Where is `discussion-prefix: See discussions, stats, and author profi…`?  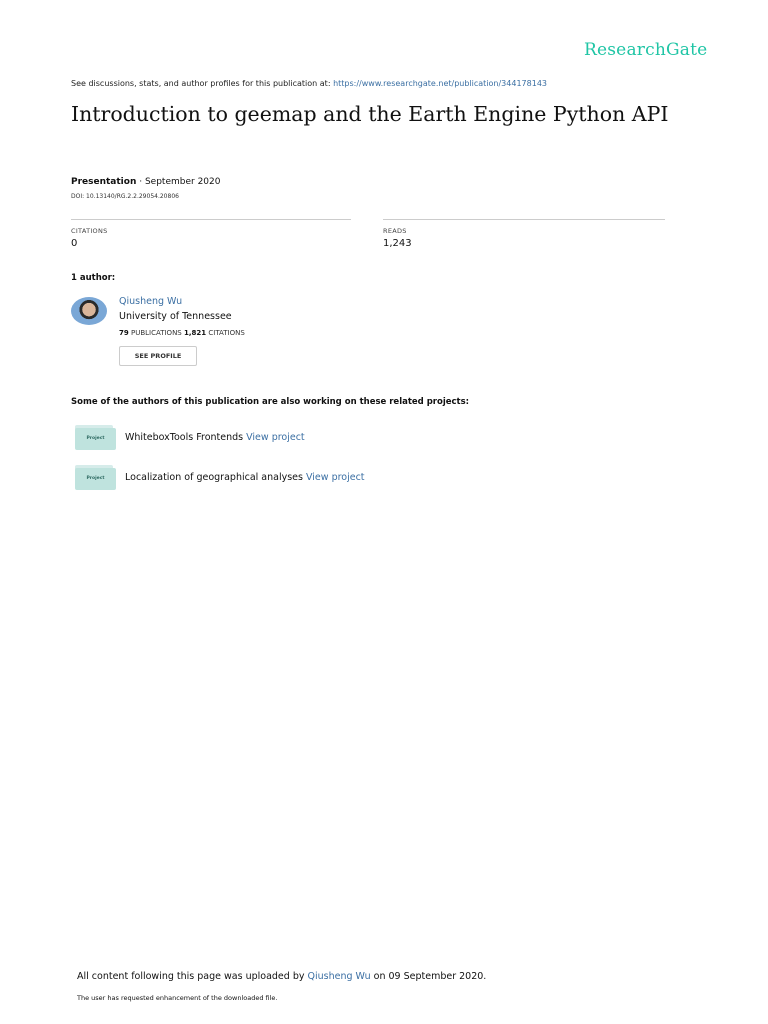 discussion-prefix: See discussions, stats, and author profi… is located at coordinates (202, 83).